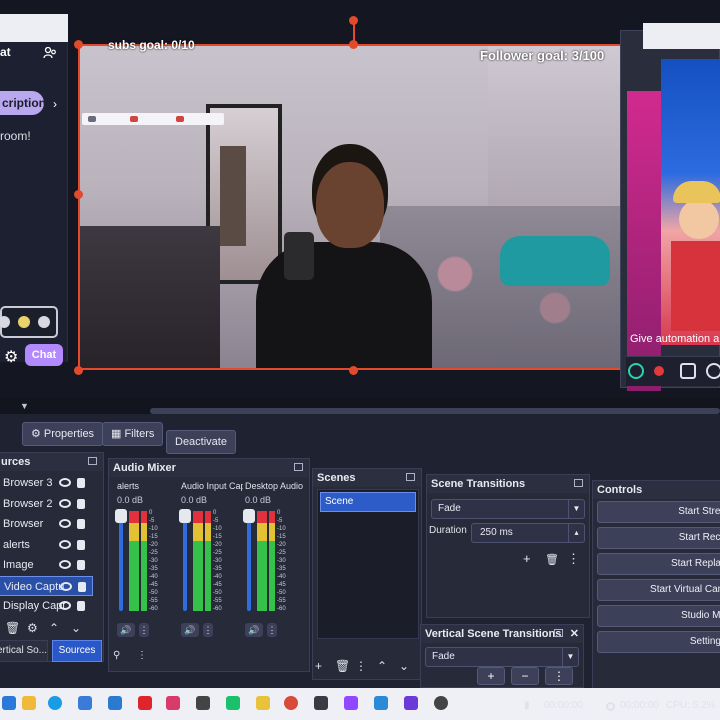 The width and height of the screenshot is (720, 720). What do you see at coordinates (574, 634) in the screenshot?
I see `close-icon: ✕` at bounding box center [574, 634].